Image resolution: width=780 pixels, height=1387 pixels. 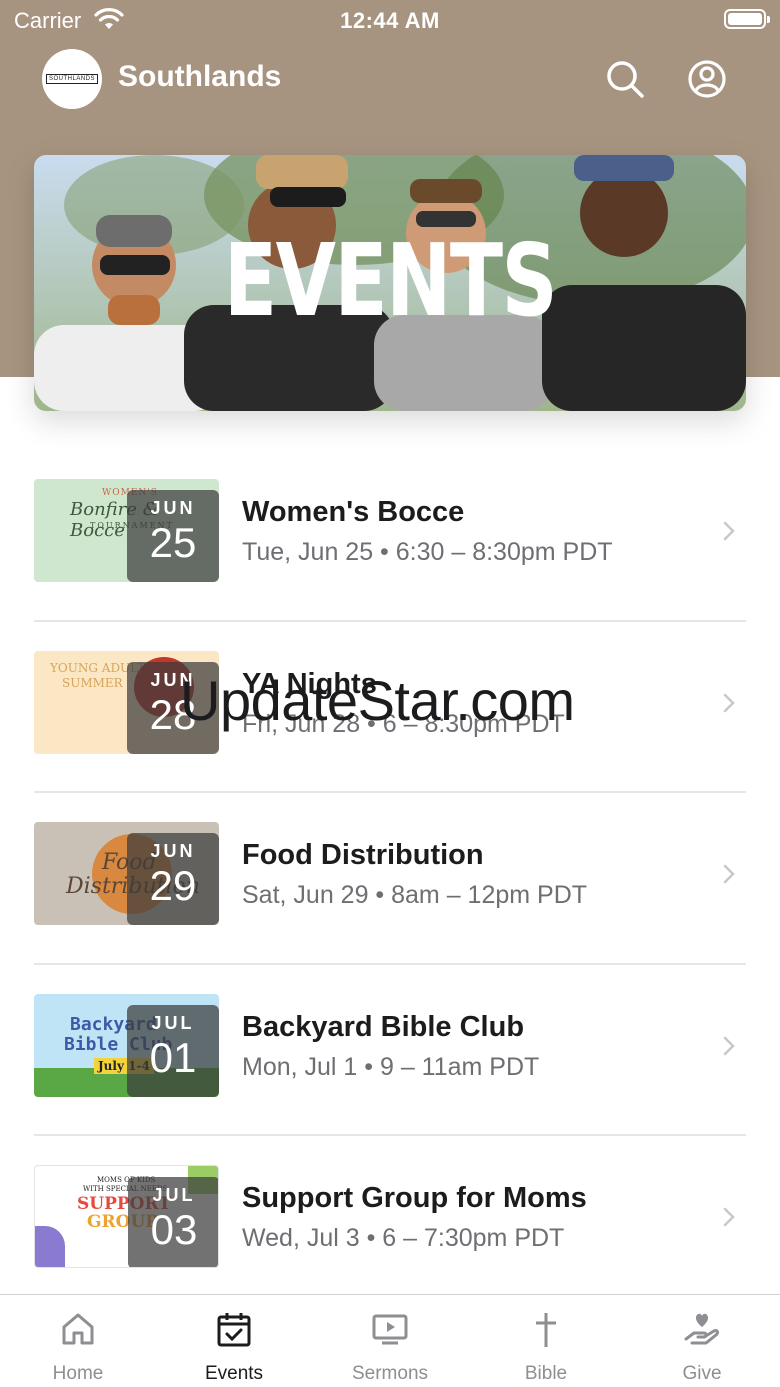 I want to click on date-day: 03, so click(x=174, y=1229).